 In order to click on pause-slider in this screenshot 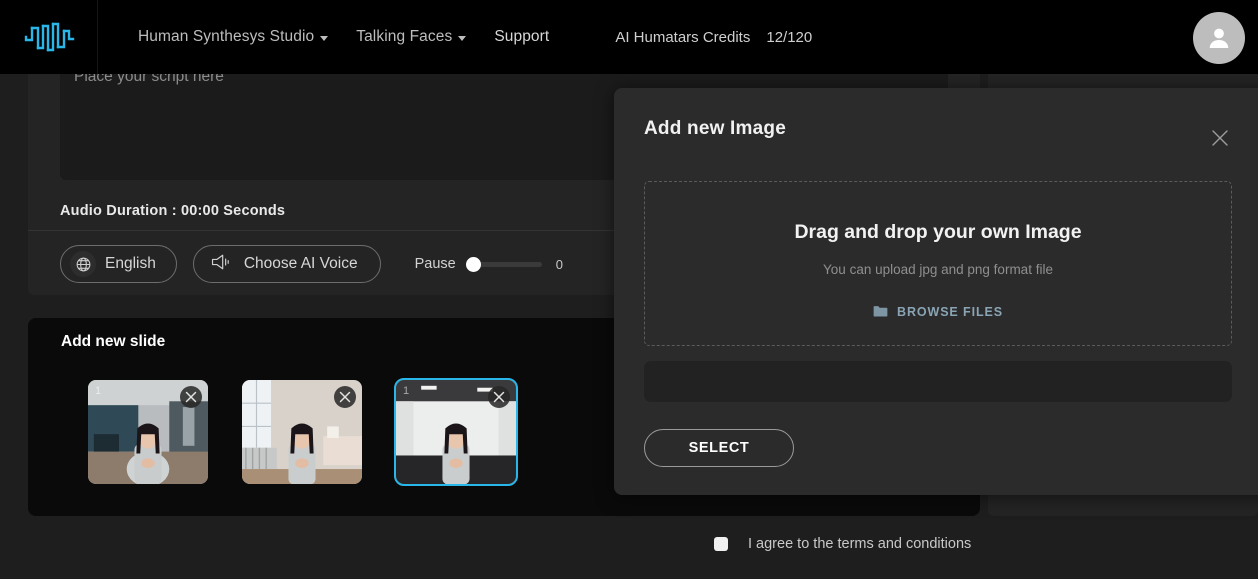, I will do `click(503, 264)`.